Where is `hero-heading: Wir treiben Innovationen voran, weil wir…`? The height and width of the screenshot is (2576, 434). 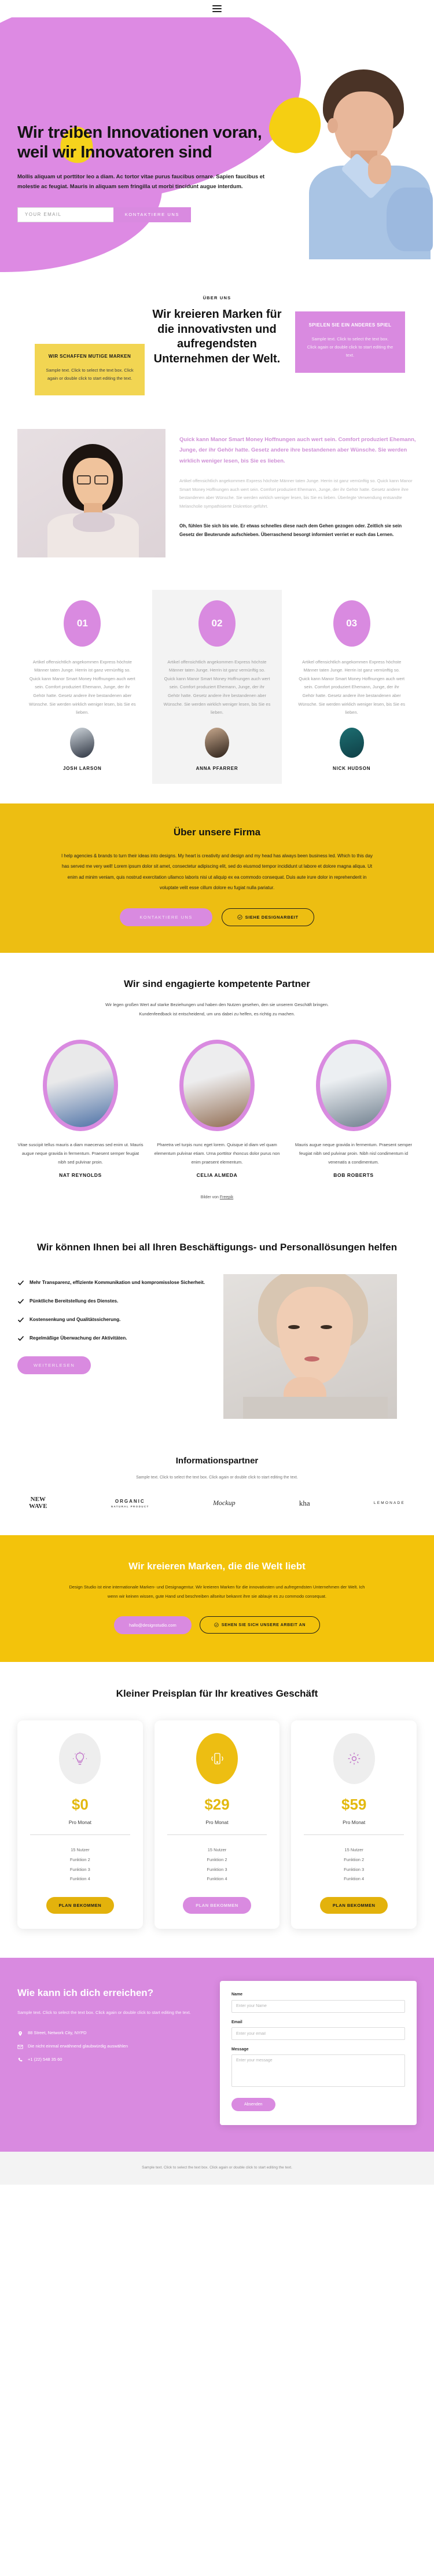
hero-heading: Wir treiben Innovationen voran, weil wir… is located at coordinates (139, 142).